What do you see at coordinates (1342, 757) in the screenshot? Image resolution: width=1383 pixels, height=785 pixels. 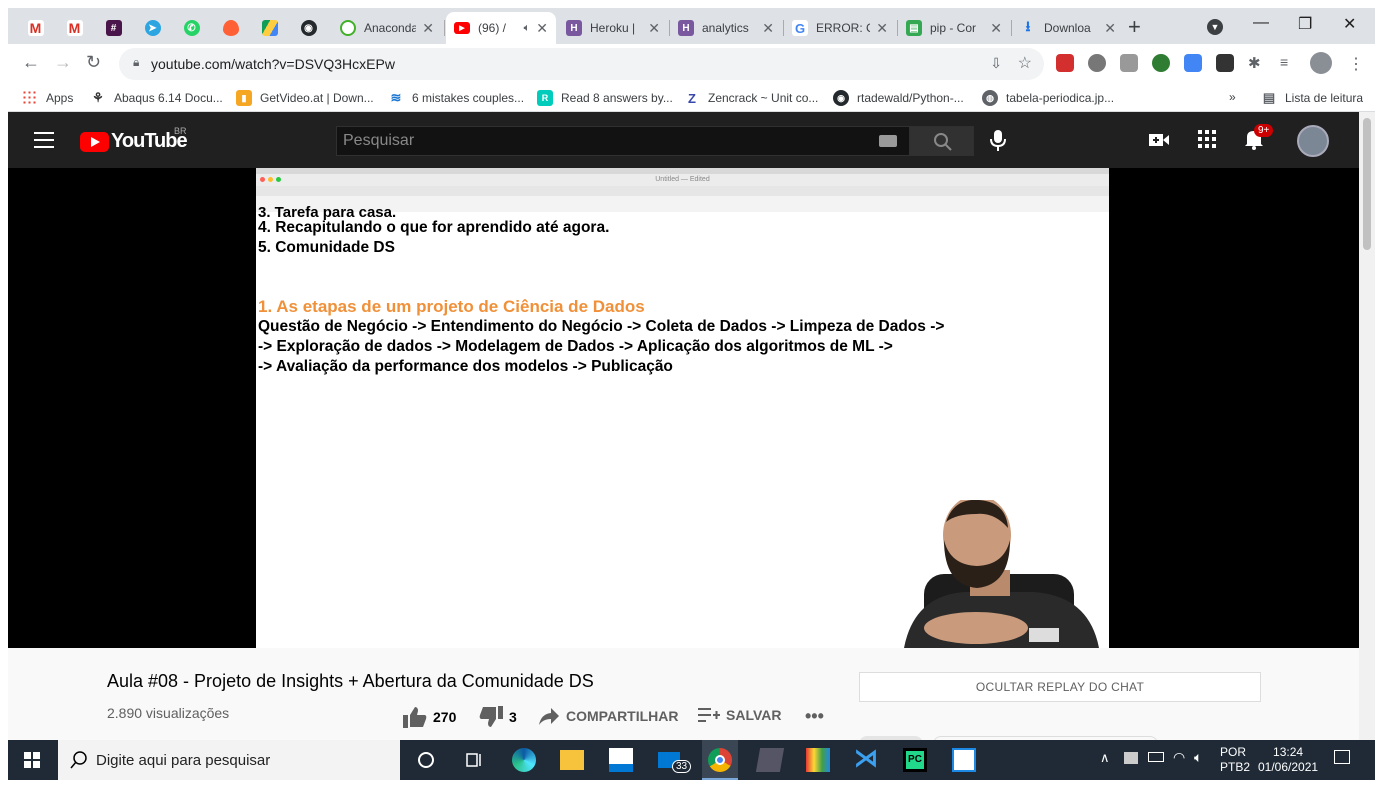 I see `notification-center-icon` at bounding box center [1342, 757].